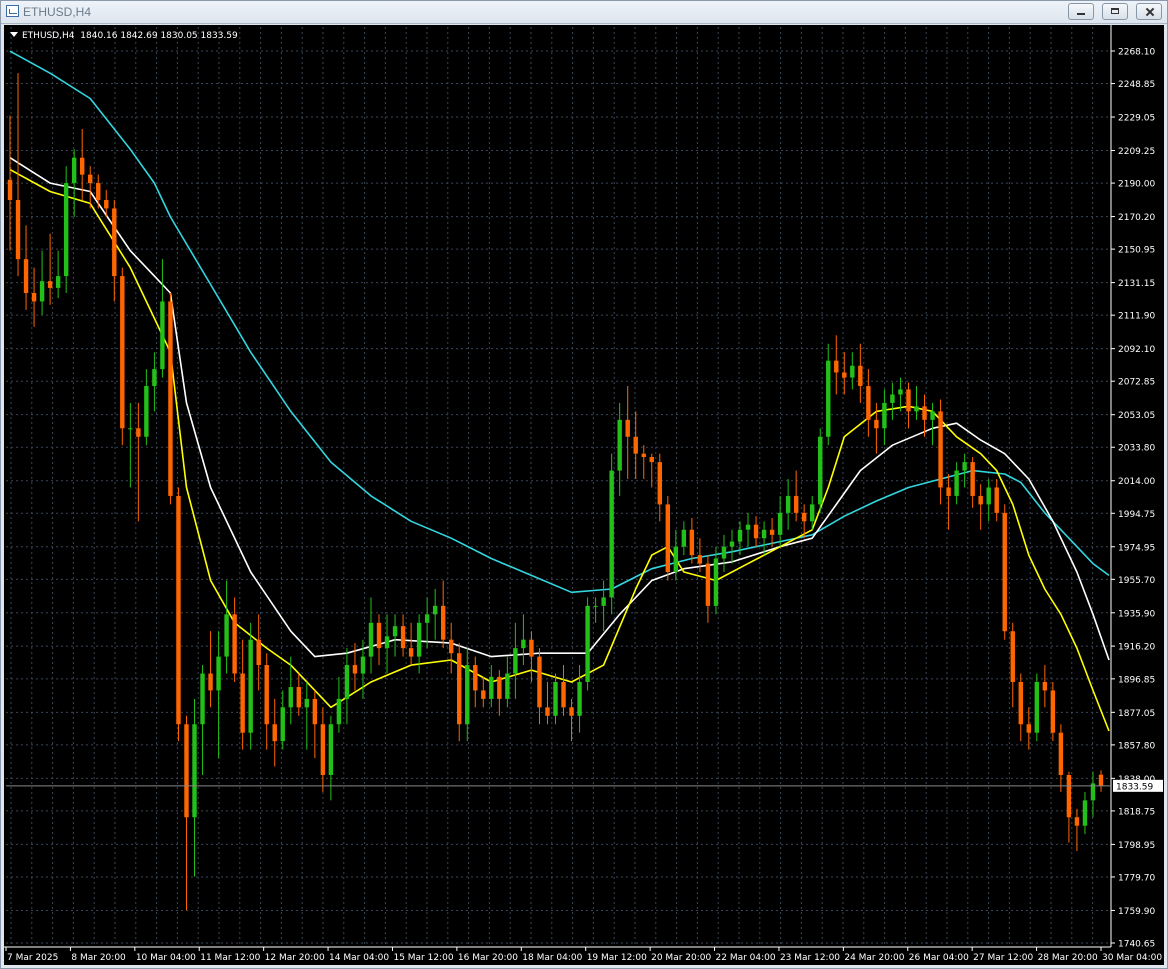 This screenshot has height=969, width=1168. Describe the element at coordinates (1136, 185) in the screenshot. I see `y-tick-label: 2190.00` at that location.